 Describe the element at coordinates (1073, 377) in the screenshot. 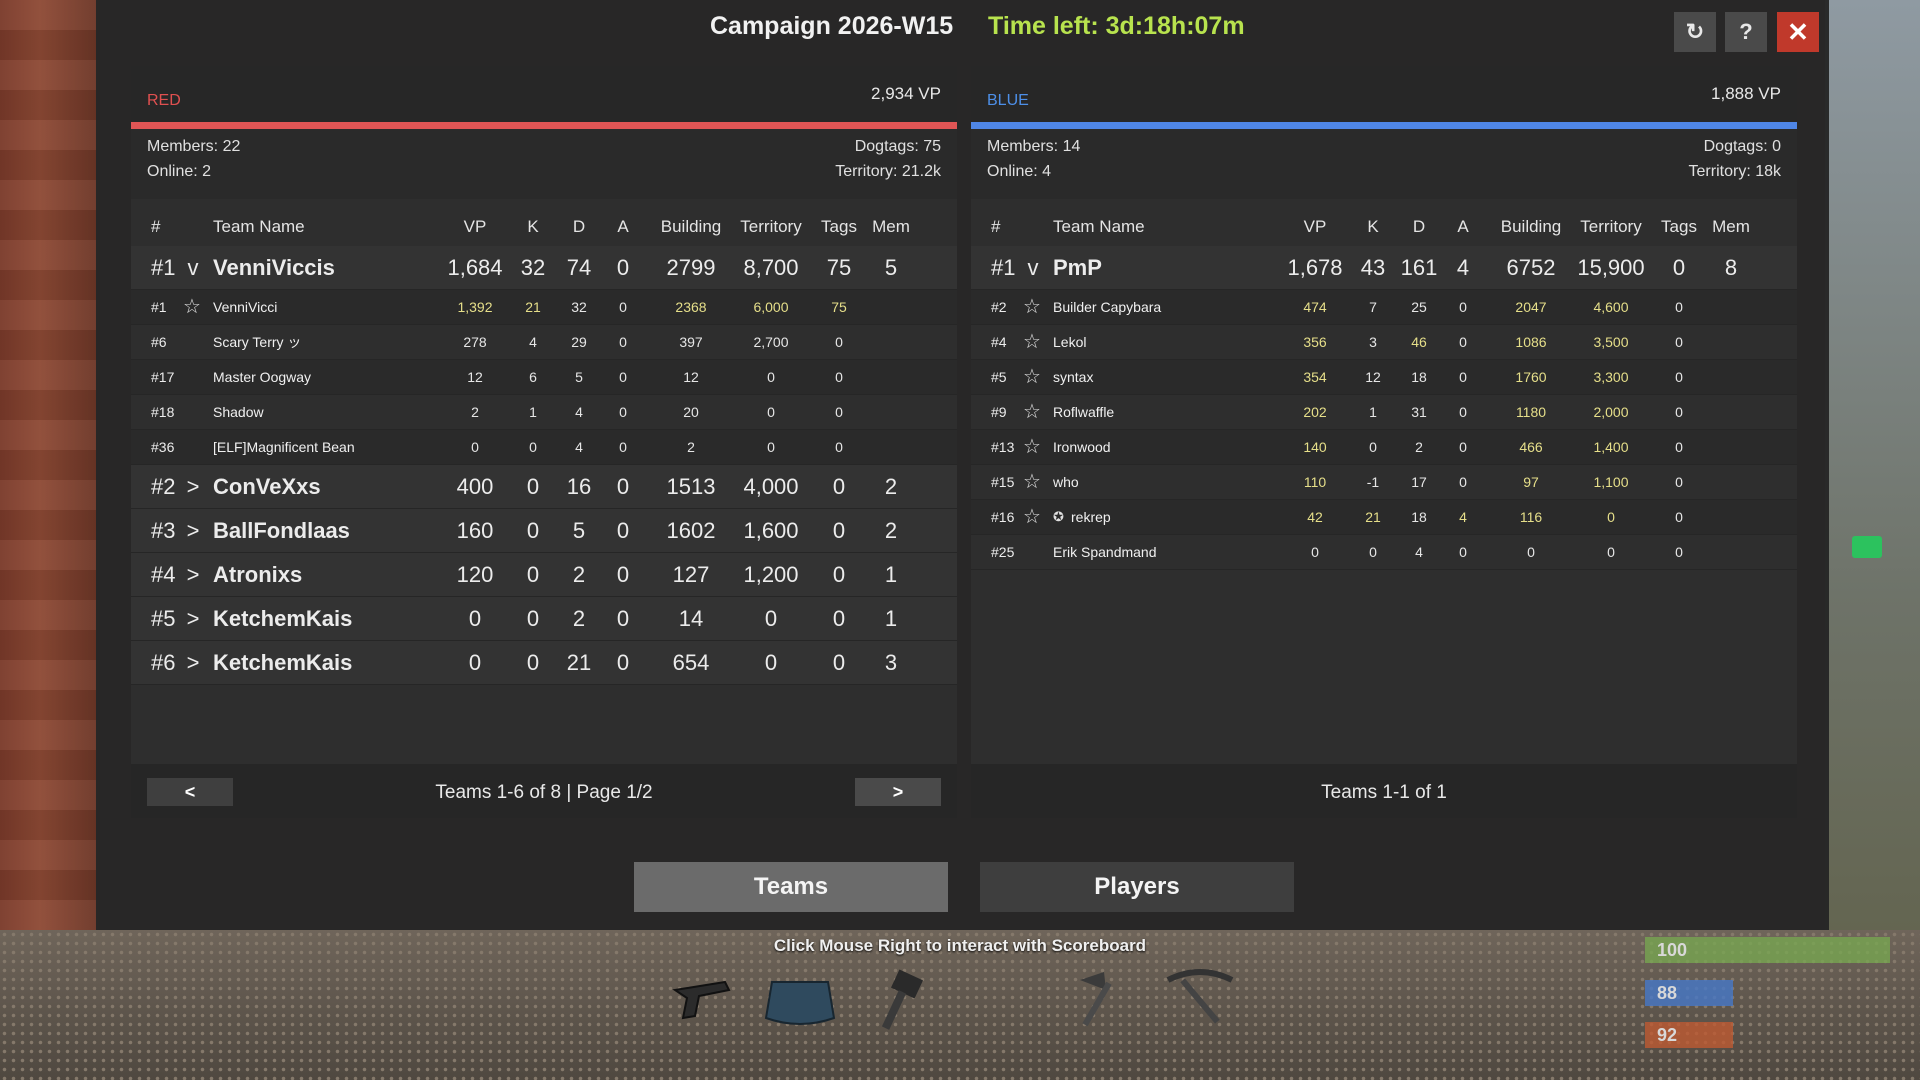

I see `player-name: syntax` at that location.